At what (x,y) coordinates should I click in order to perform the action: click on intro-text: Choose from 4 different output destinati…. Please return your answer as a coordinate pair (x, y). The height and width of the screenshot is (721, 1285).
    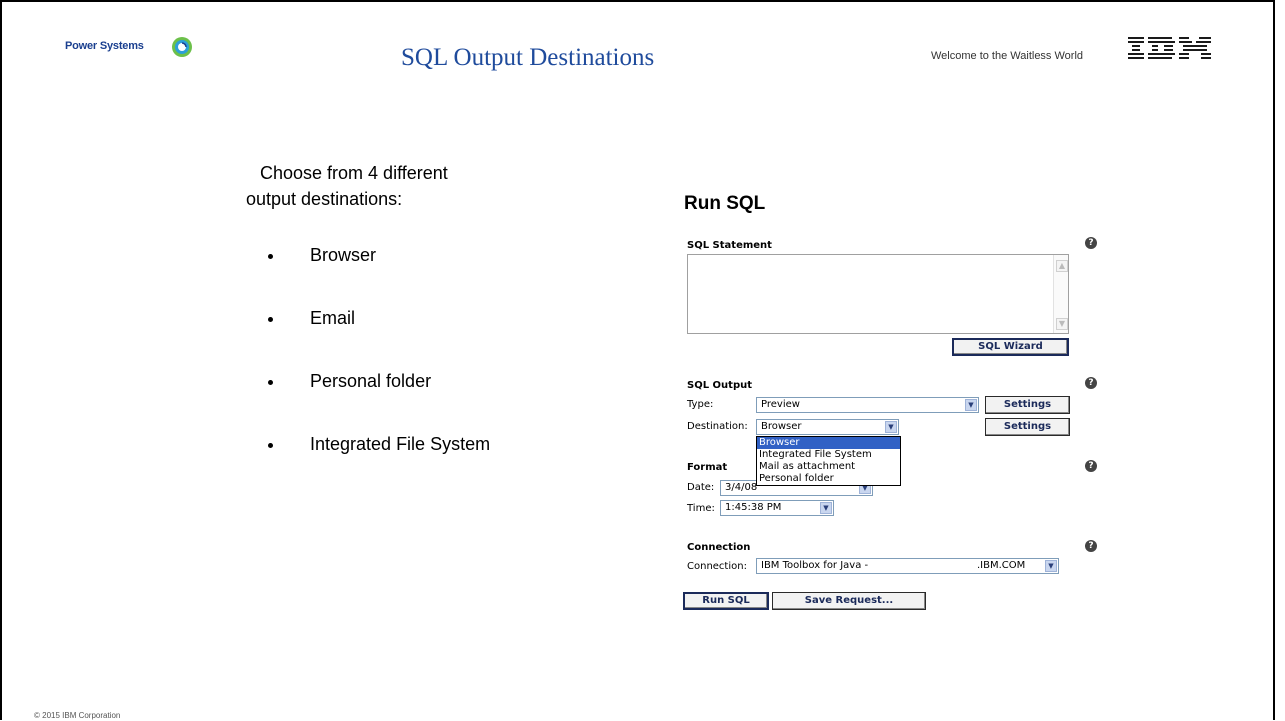
    Looking at the image, I should click on (347, 186).